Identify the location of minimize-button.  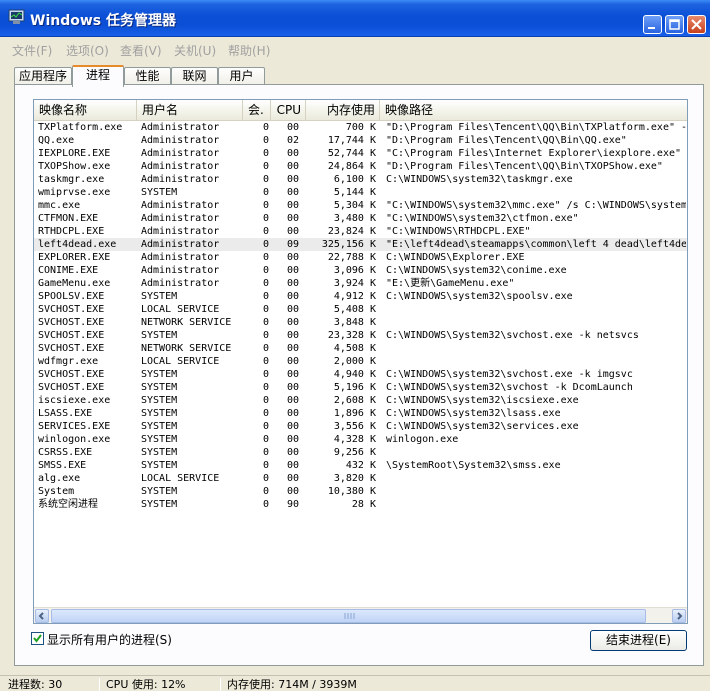
(652, 24).